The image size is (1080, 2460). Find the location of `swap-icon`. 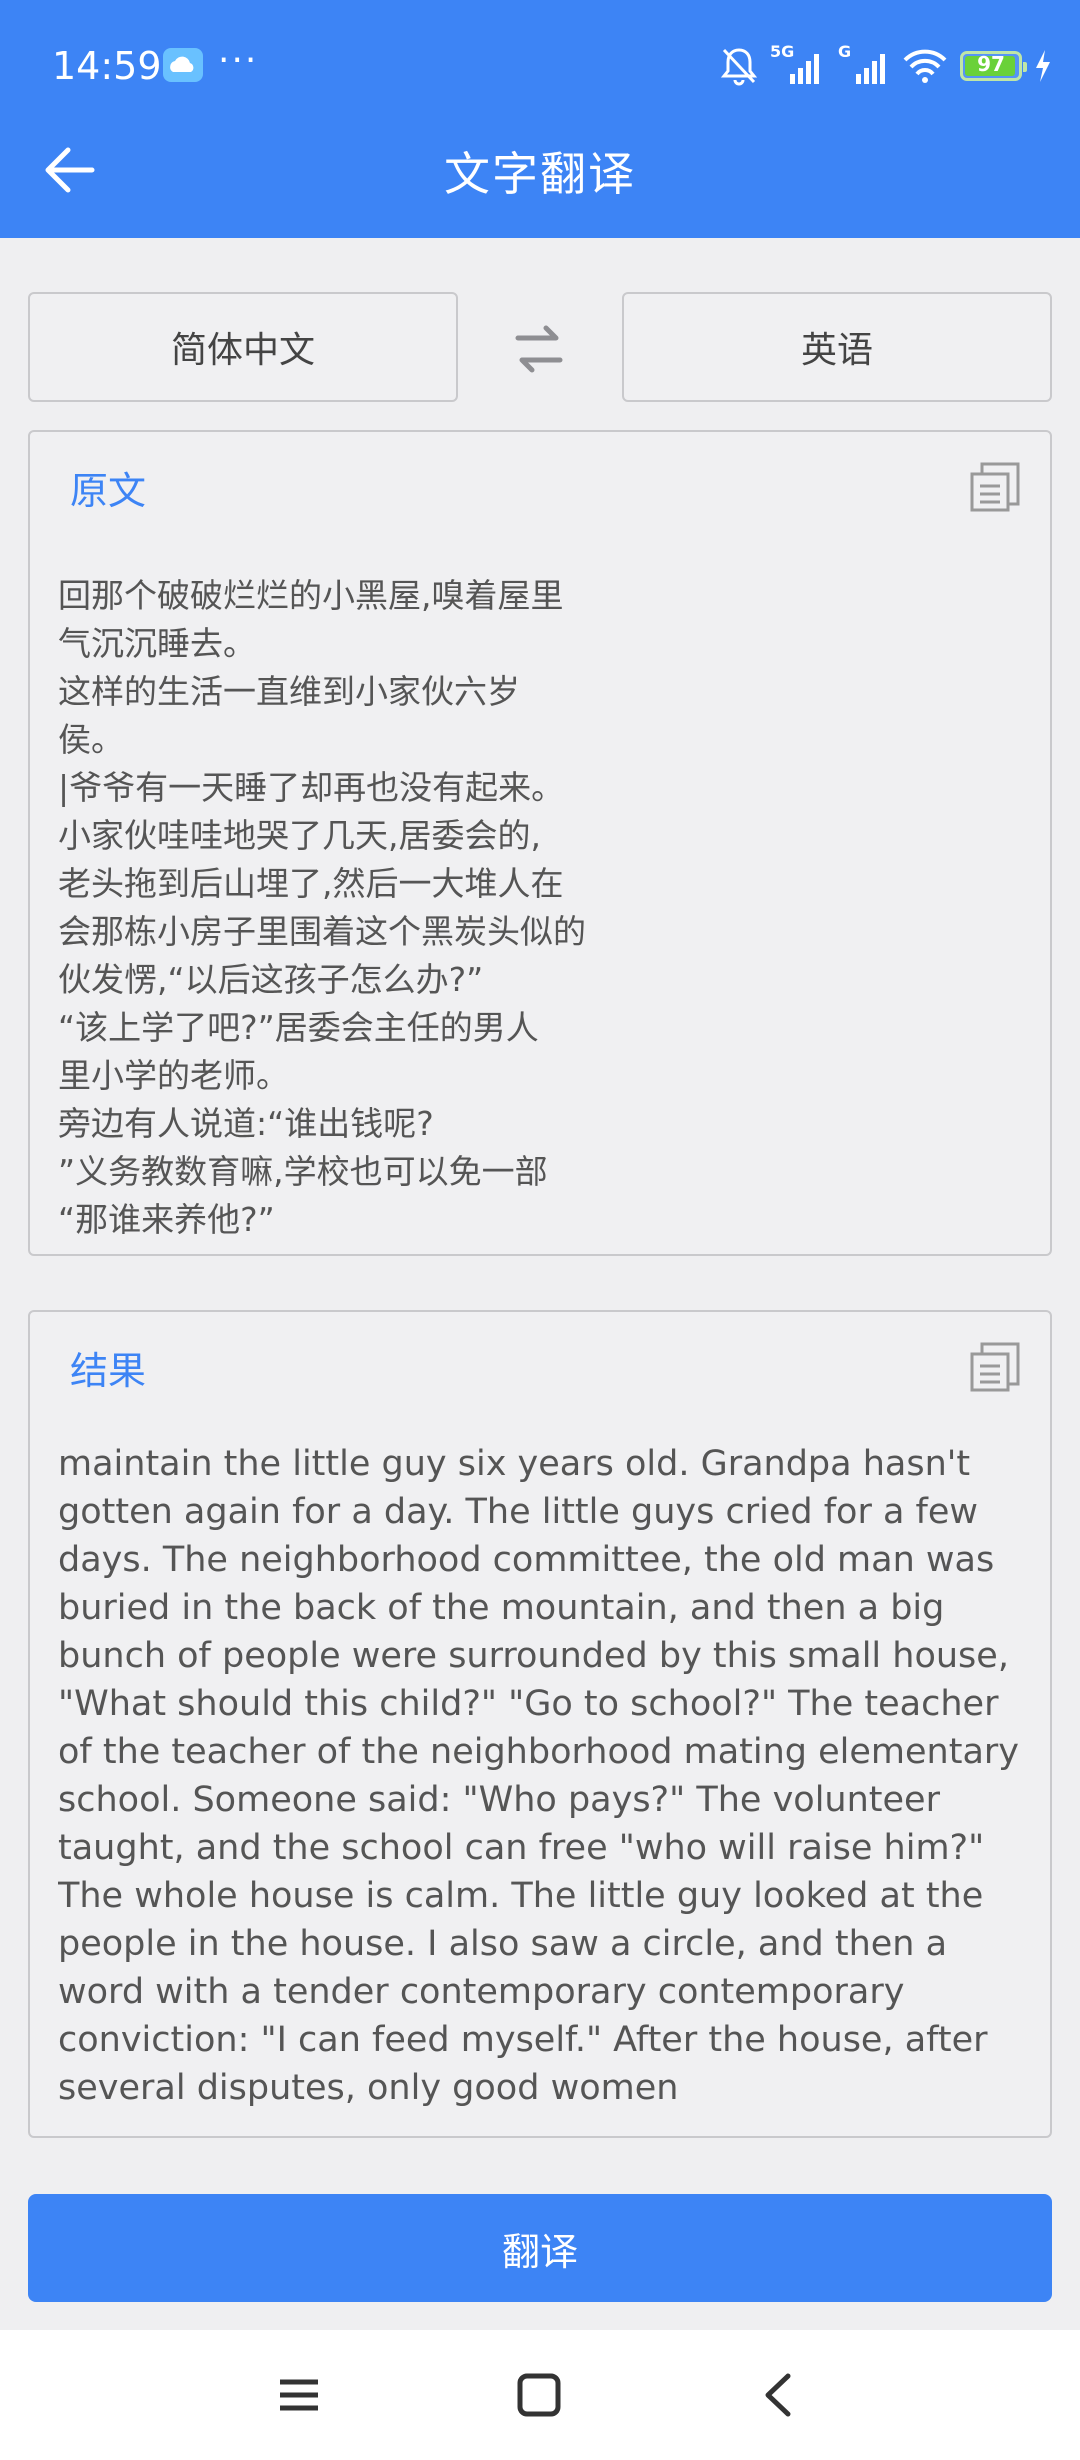

swap-icon is located at coordinates (539, 349).